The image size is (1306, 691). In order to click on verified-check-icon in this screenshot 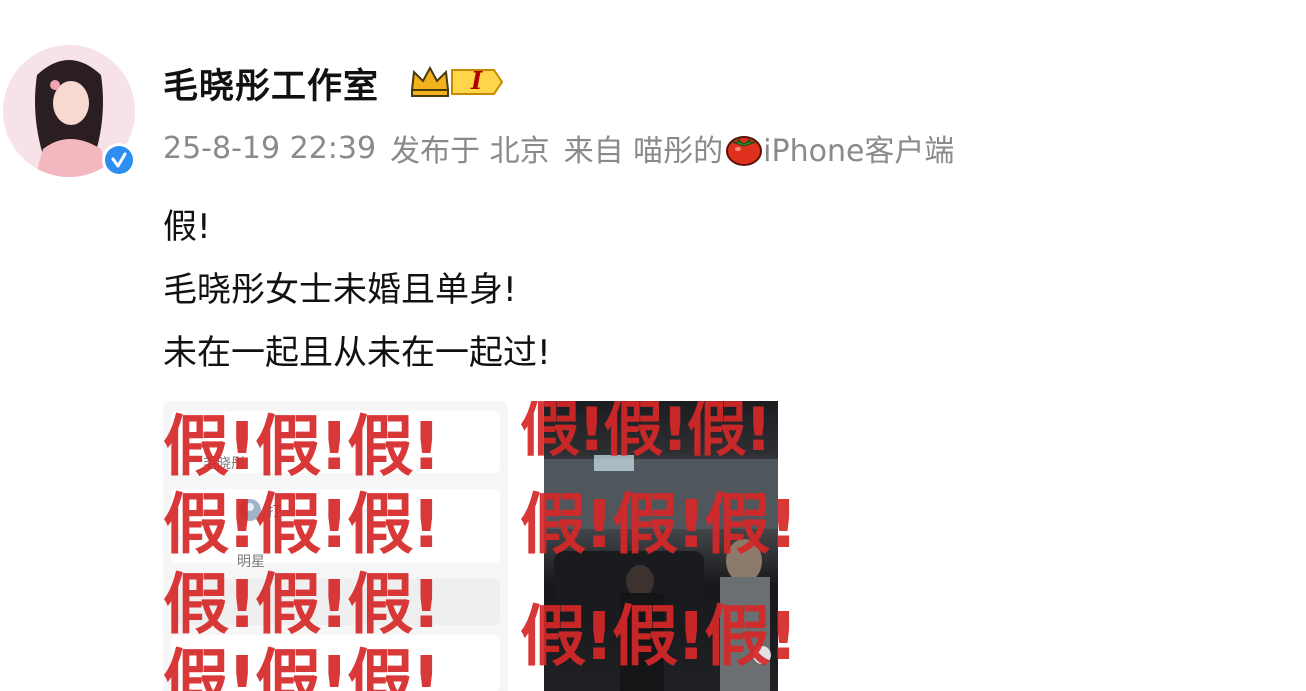, I will do `click(119, 160)`.